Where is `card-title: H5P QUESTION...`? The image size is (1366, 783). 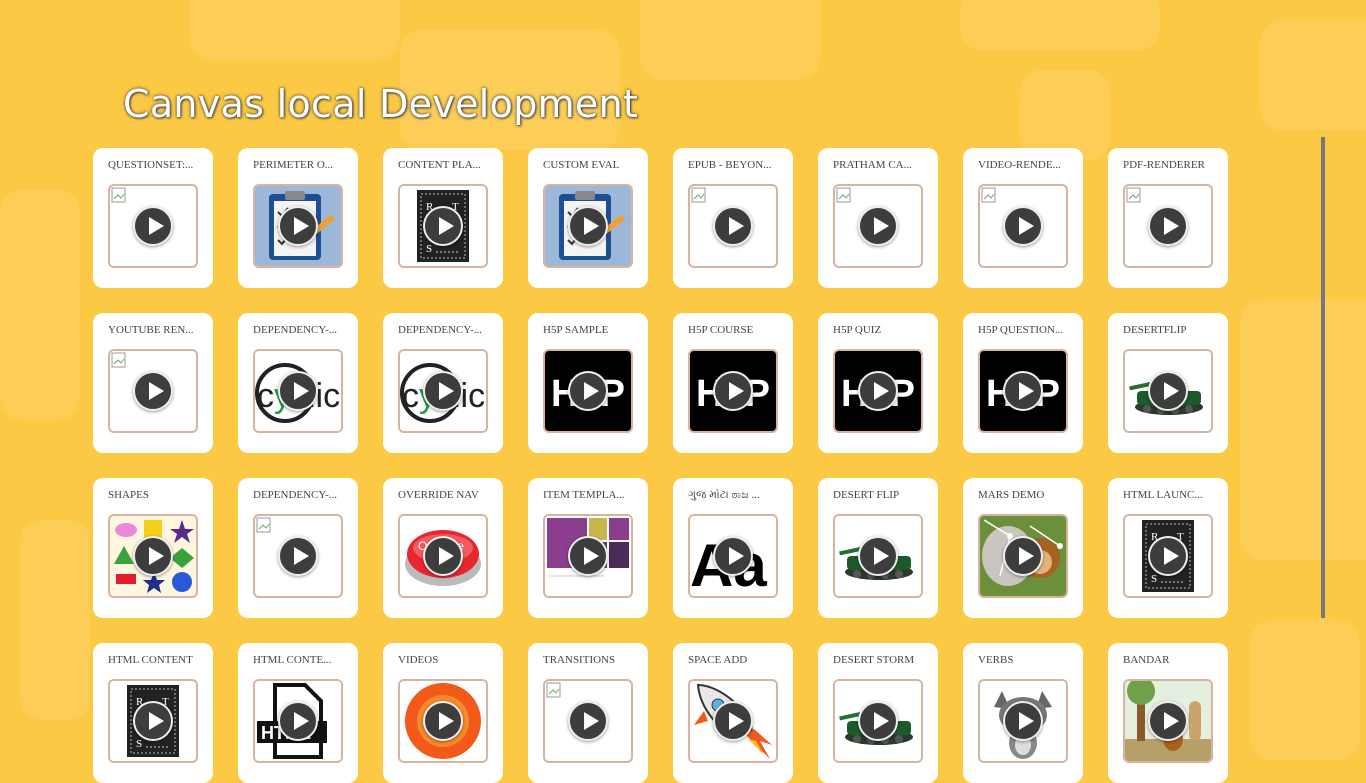 card-title: H5P QUESTION... is located at coordinates (1021, 330).